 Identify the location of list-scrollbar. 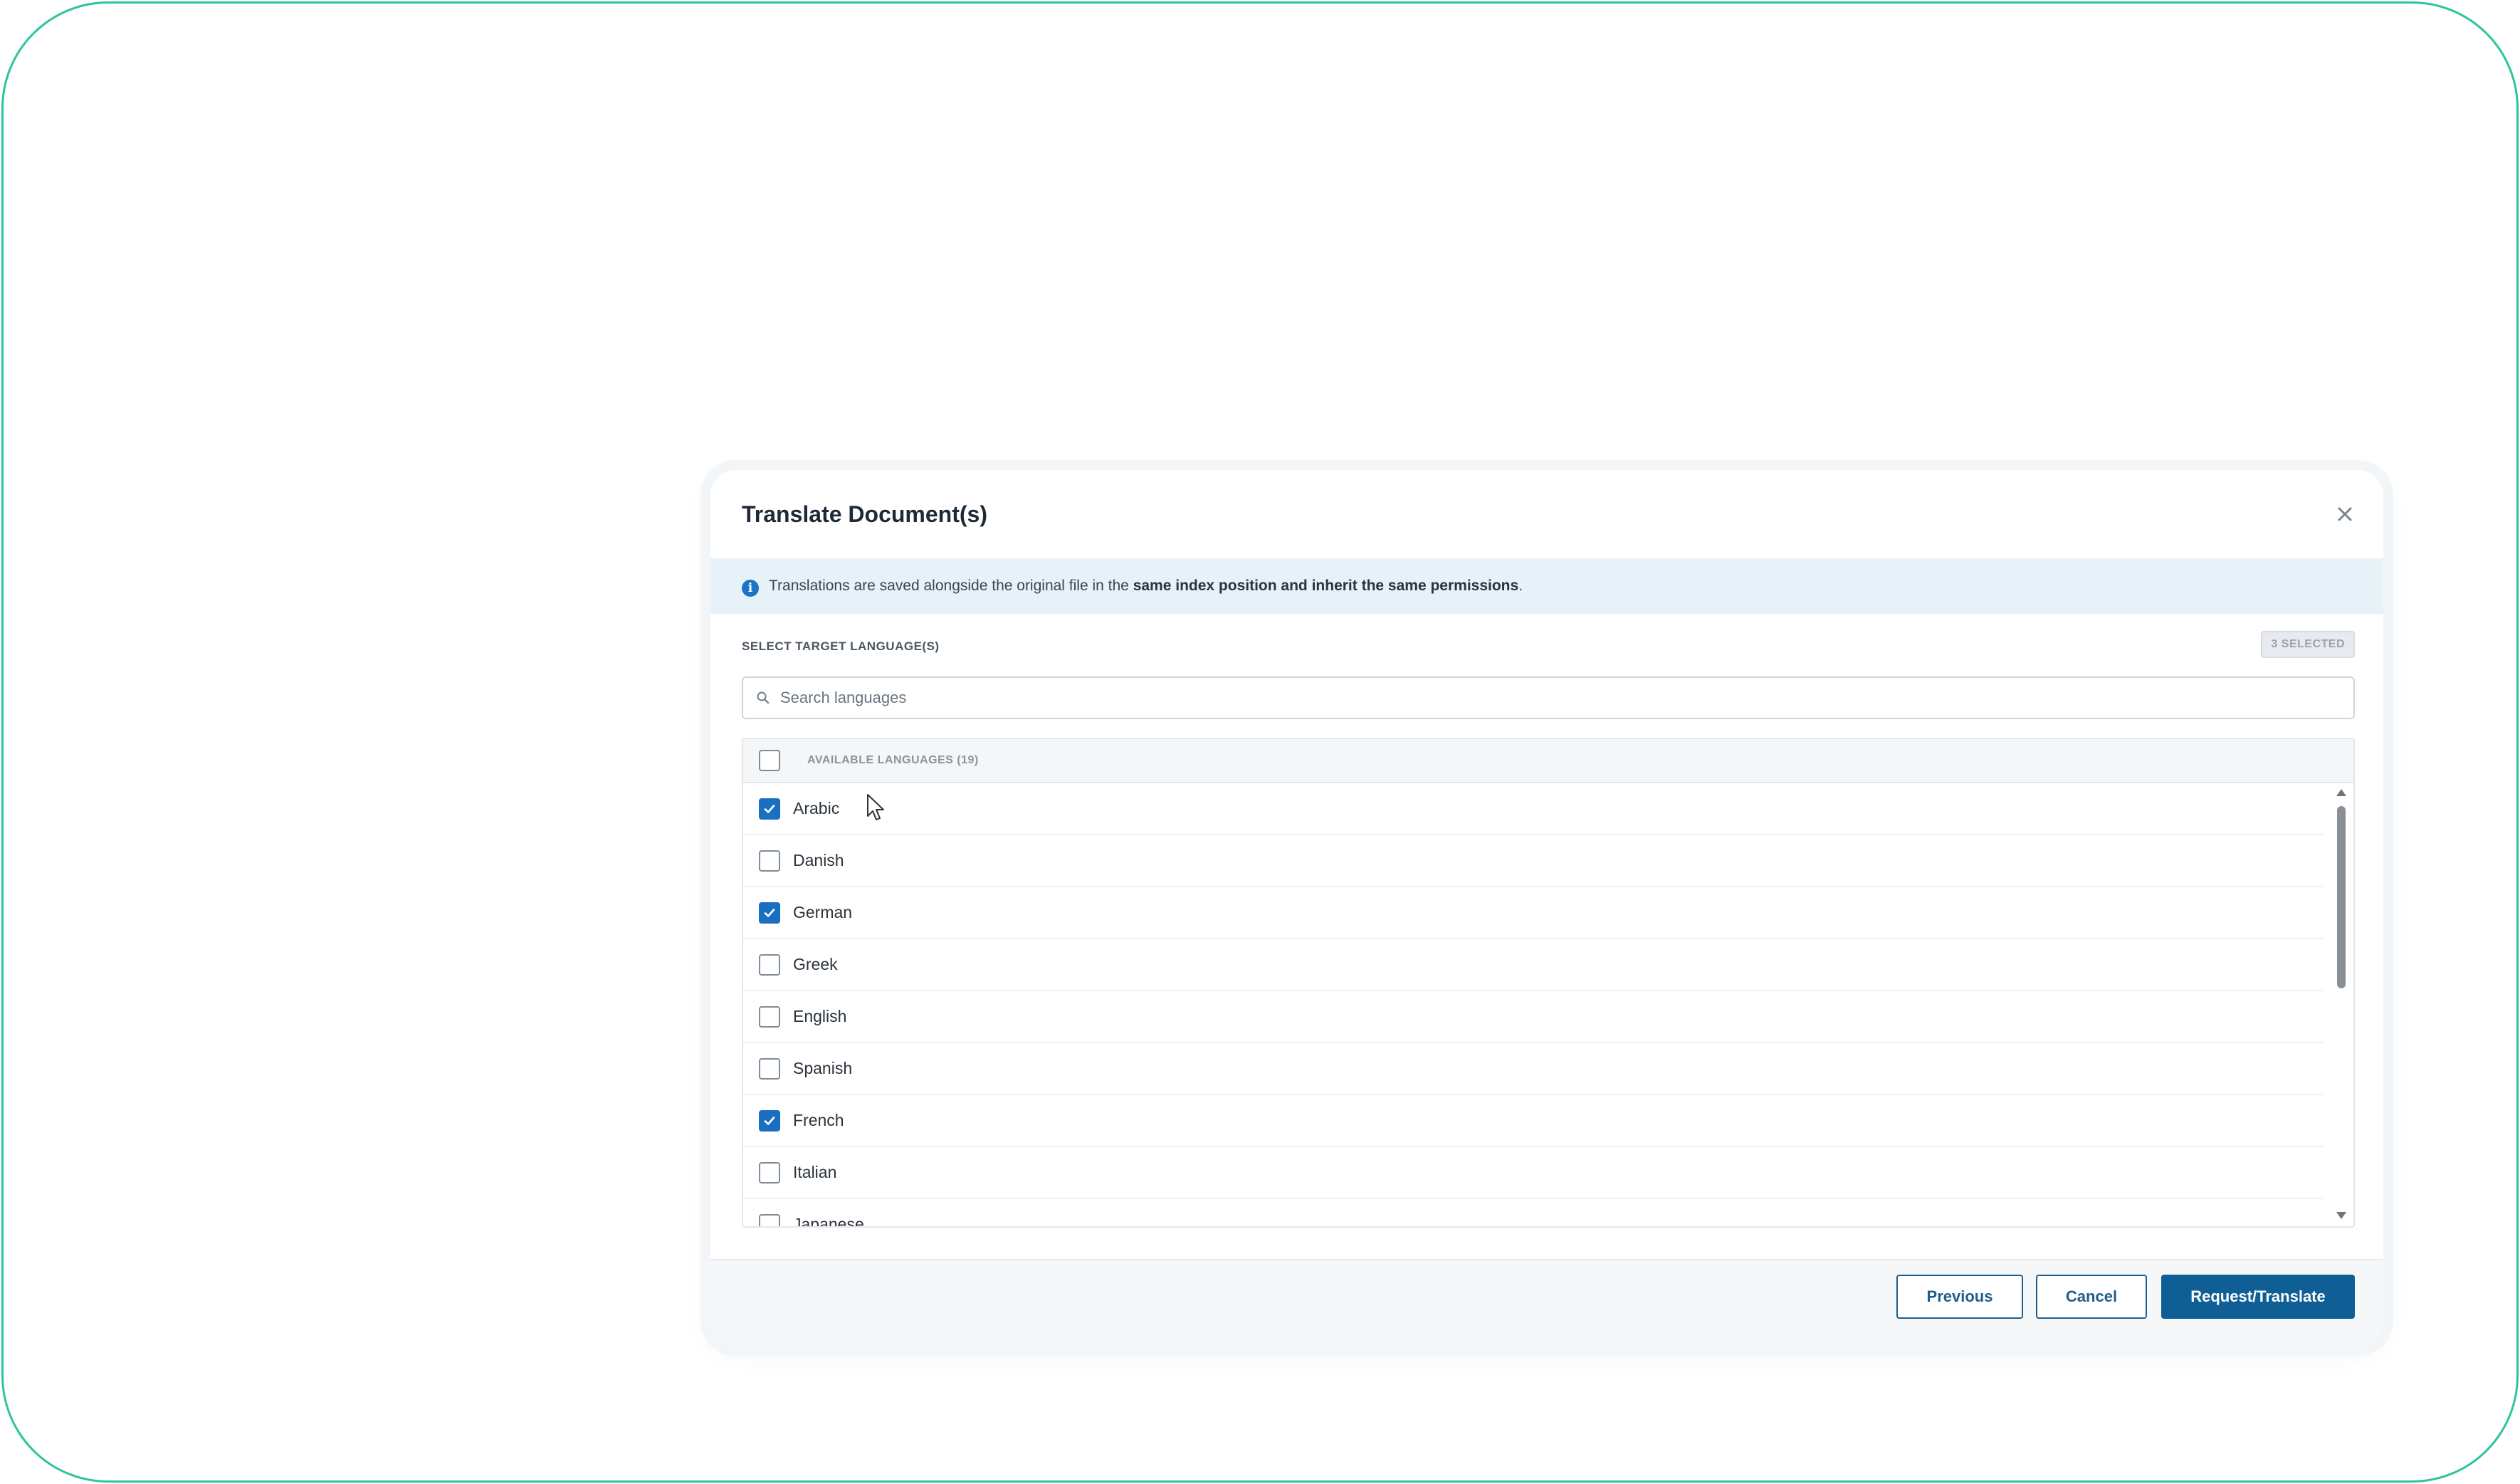
(2340, 1004).